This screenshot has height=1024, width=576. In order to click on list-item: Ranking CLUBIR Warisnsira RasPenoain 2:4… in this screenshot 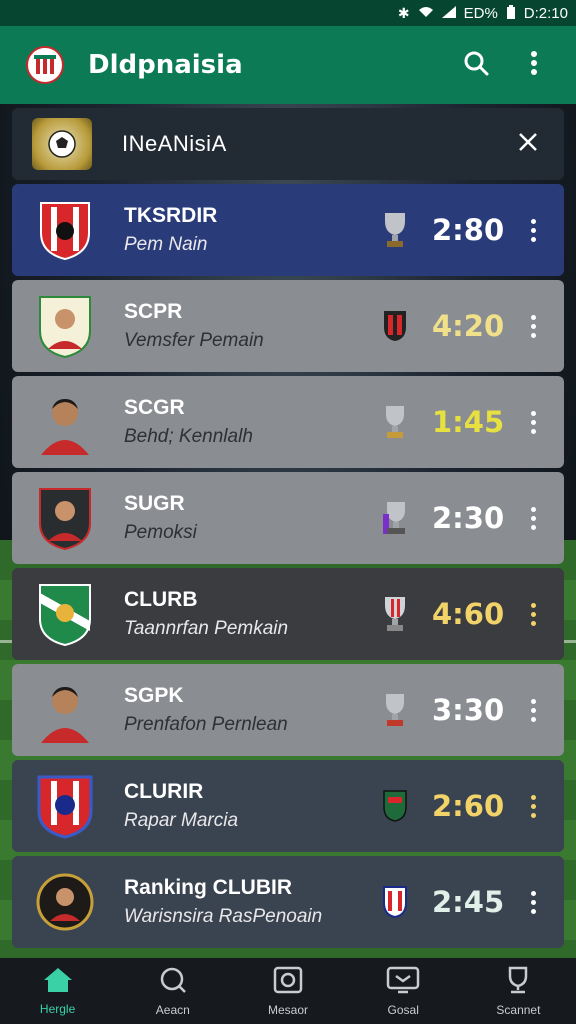, I will do `click(288, 902)`.